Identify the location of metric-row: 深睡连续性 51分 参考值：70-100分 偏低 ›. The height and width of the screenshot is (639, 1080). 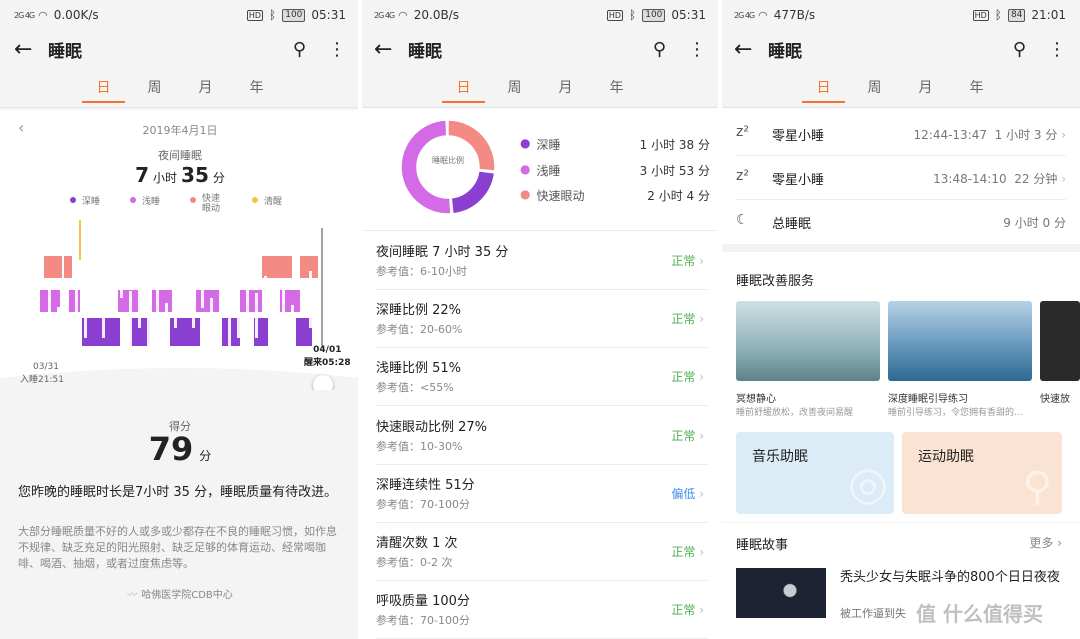
(542, 494).